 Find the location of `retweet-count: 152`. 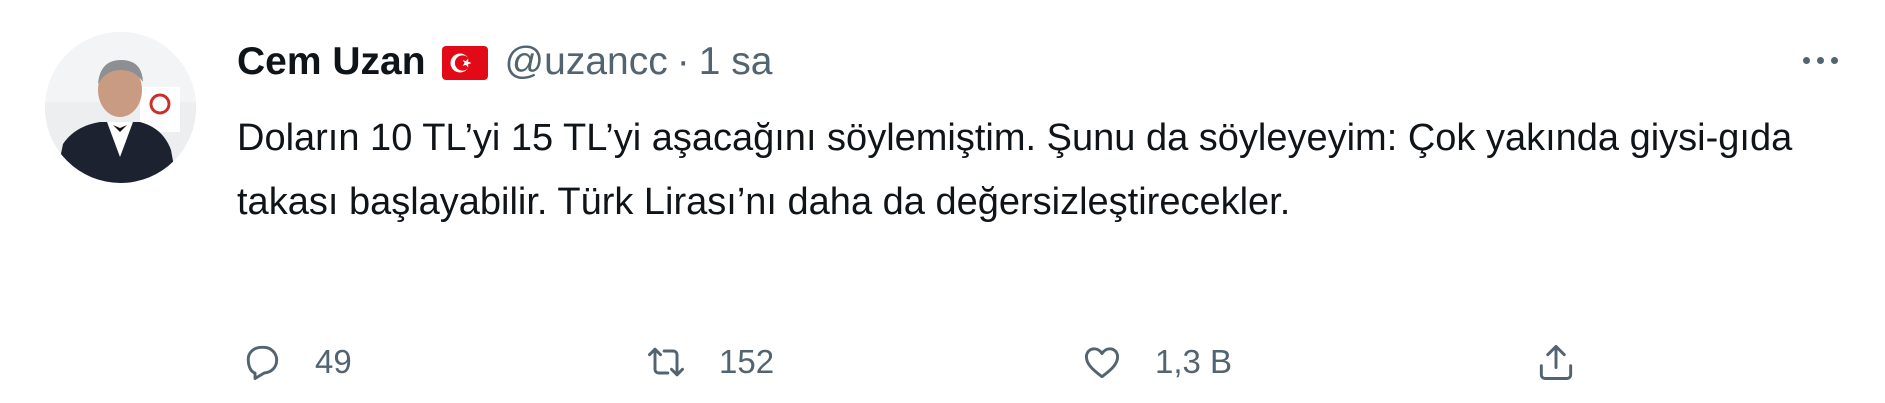

retweet-count: 152 is located at coordinates (747, 361).